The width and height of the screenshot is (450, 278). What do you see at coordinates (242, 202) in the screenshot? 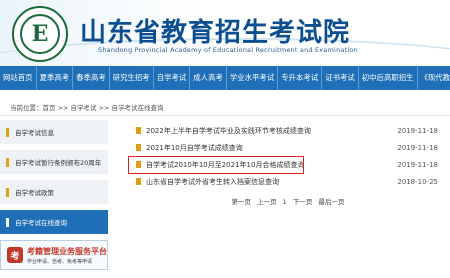
I see `first-page-link: 第一页` at bounding box center [242, 202].